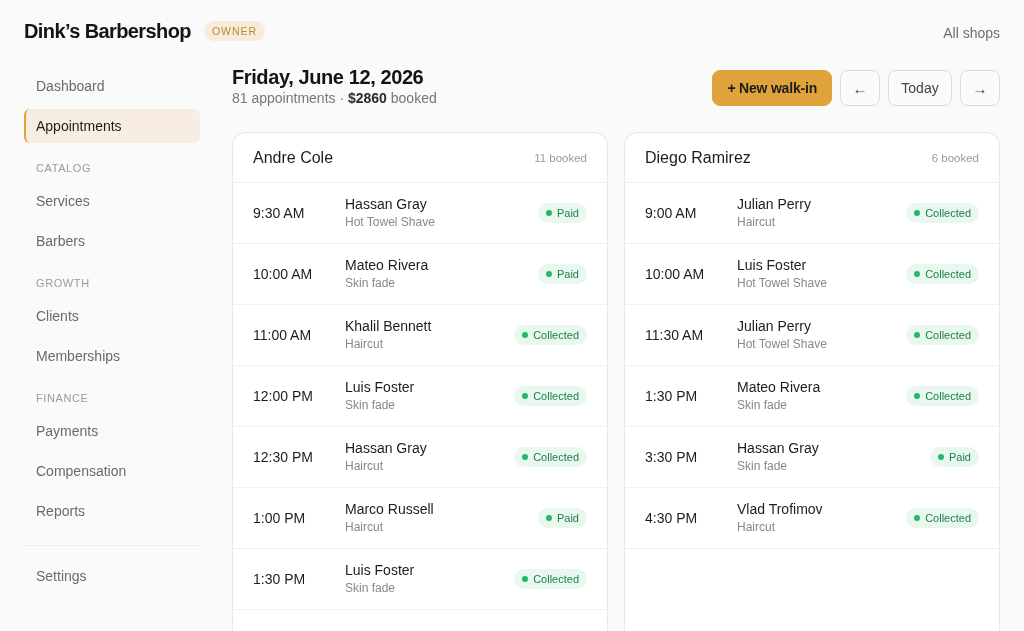 Image resolution: width=1024 pixels, height=631 pixels. What do you see at coordinates (560, 157) in the screenshot?
I see `booked-count: 11 booked` at bounding box center [560, 157].